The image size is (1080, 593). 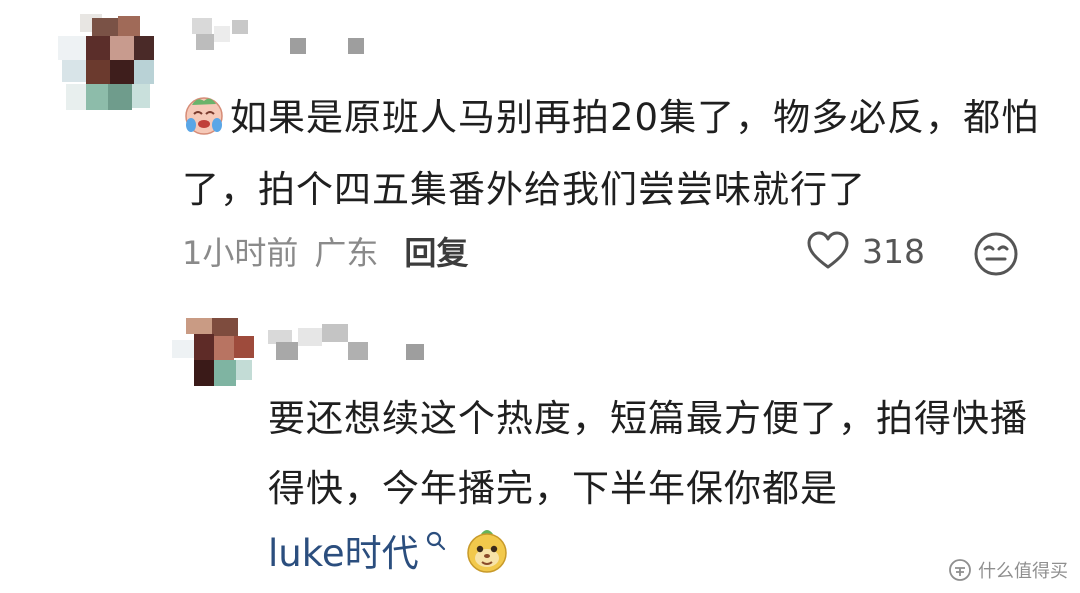 I want to click on like-button: 318, so click(x=865, y=251).